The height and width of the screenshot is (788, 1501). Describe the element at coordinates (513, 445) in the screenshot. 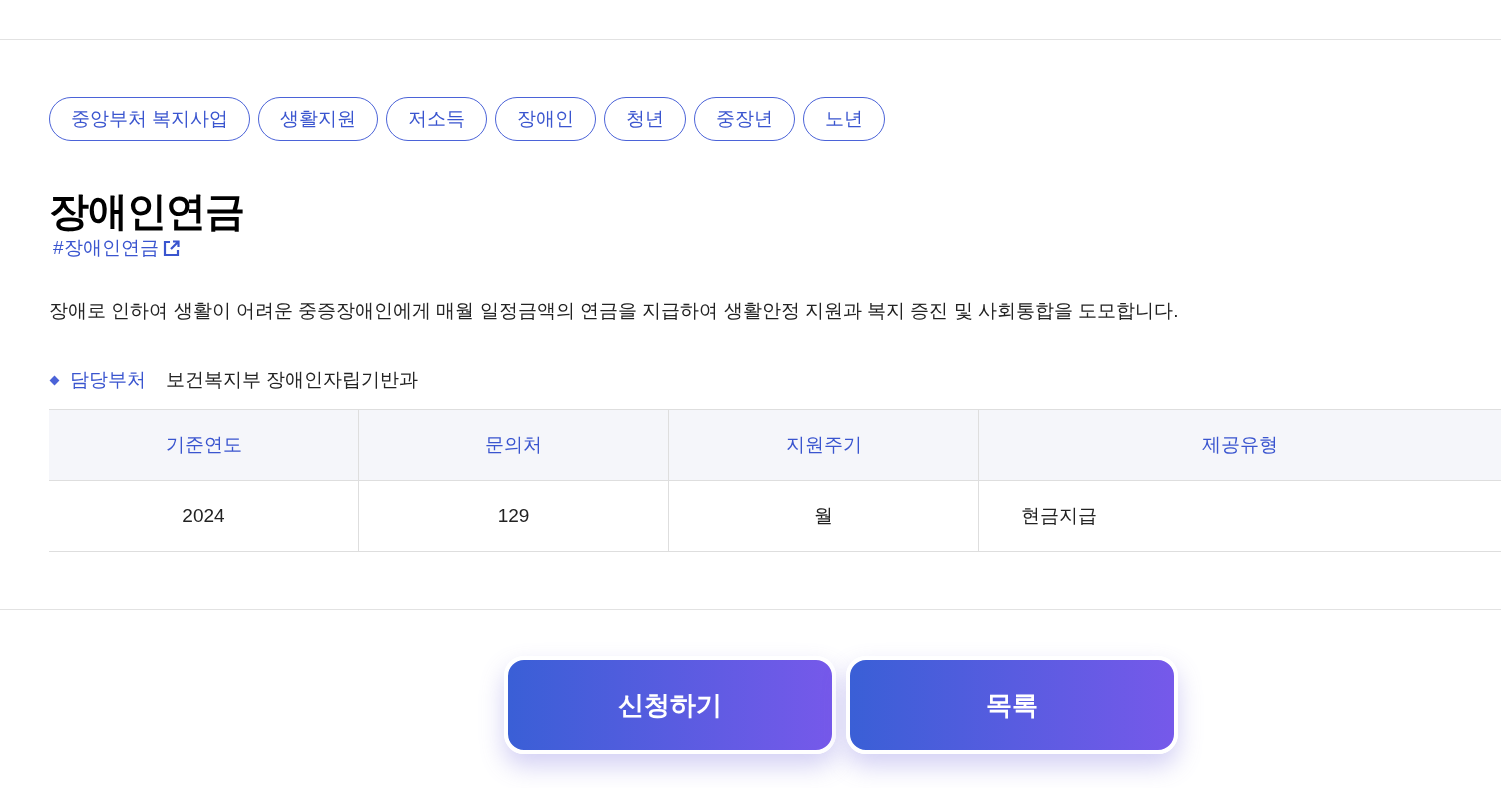

I see `column-header: 문의처` at that location.